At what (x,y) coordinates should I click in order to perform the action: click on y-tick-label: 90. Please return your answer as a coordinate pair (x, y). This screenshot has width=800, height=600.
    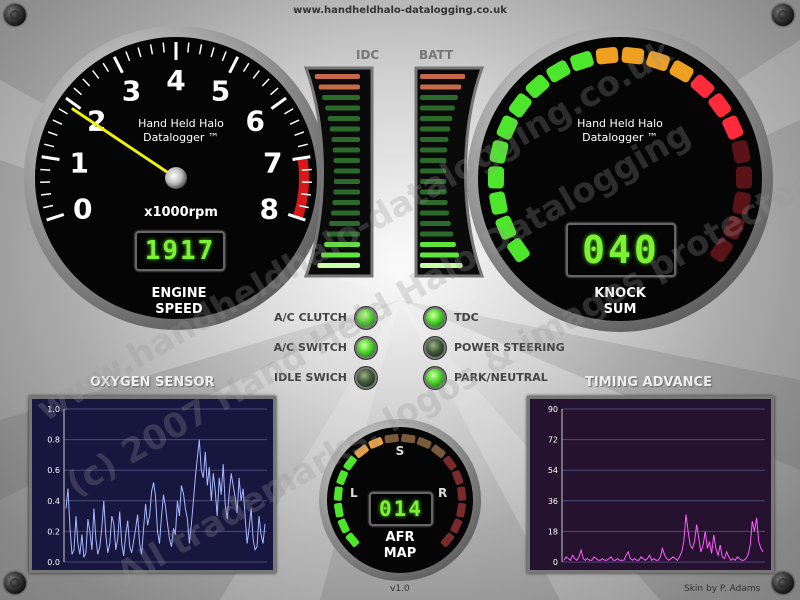
    Looking at the image, I should click on (553, 409).